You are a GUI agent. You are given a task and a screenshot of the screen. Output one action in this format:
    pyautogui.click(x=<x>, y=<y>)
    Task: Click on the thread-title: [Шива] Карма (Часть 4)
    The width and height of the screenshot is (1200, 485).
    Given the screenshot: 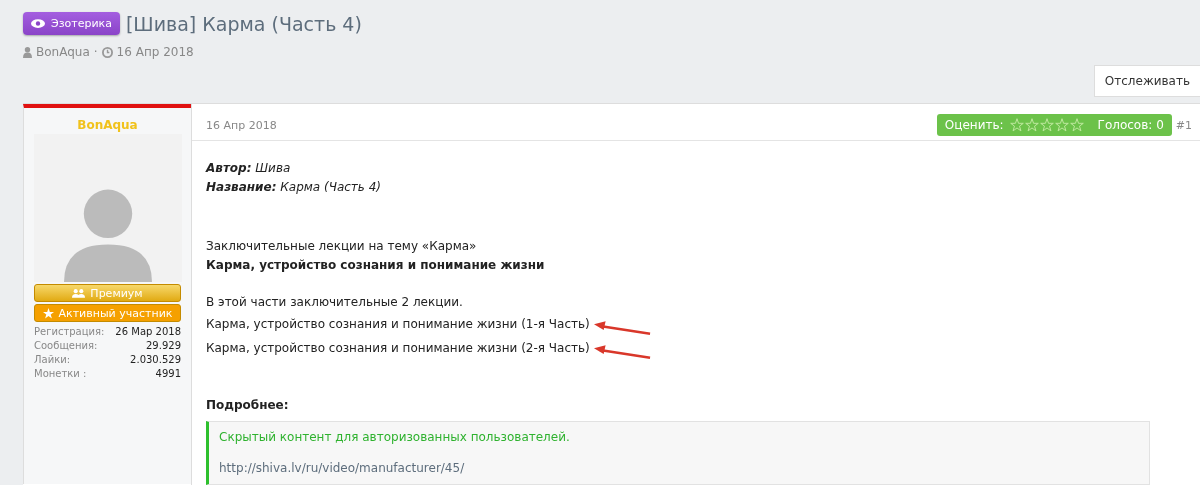 What is the action you would take?
    pyautogui.click(x=243, y=23)
    